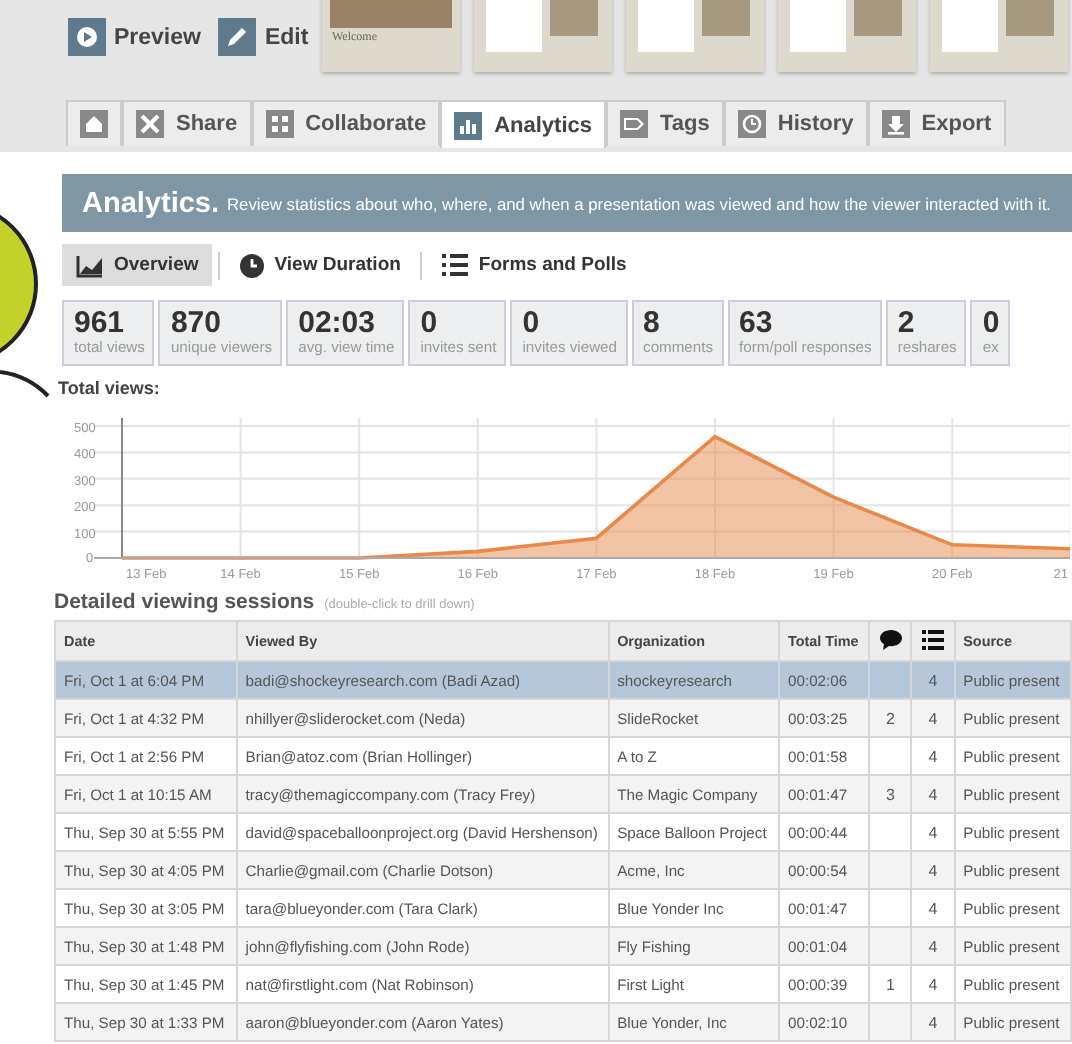 The height and width of the screenshot is (1044, 1072). I want to click on stat-value: 8, so click(652, 323).